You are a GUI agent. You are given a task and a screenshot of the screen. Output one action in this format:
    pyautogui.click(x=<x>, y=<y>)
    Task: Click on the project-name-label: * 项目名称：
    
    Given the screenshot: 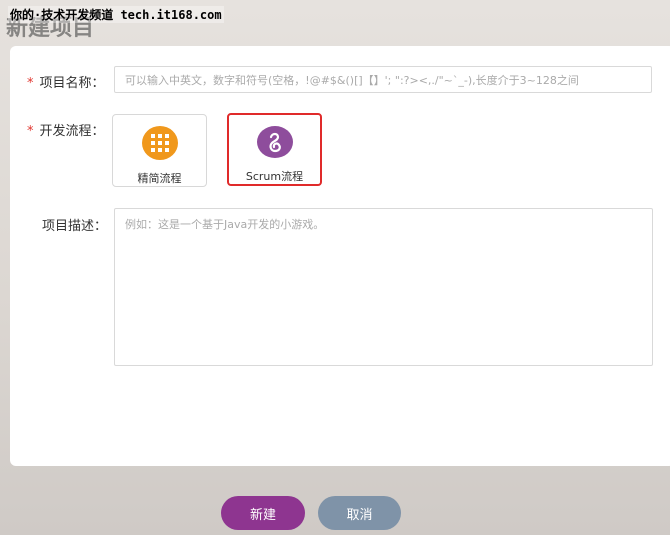 What is the action you would take?
    pyautogui.click(x=66, y=81)
    